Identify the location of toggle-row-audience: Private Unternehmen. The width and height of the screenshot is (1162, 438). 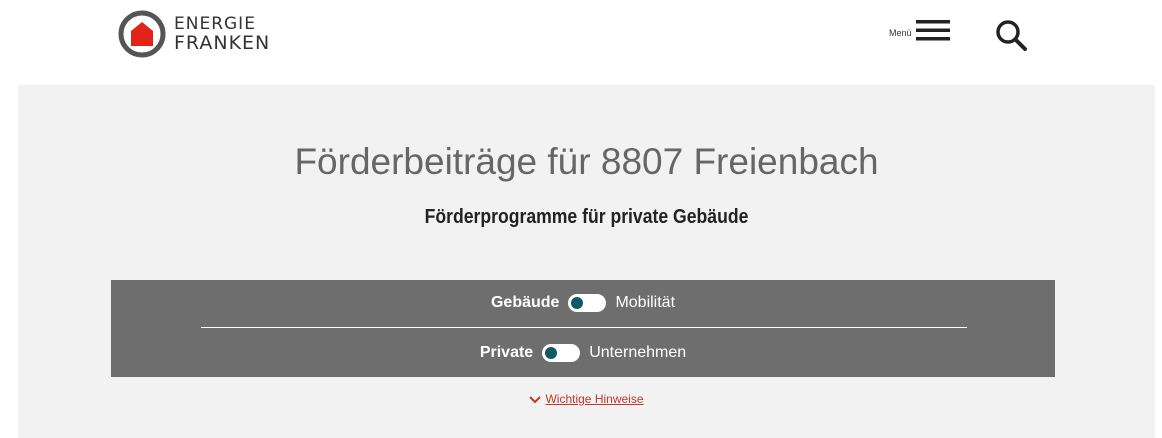
(583, 353).